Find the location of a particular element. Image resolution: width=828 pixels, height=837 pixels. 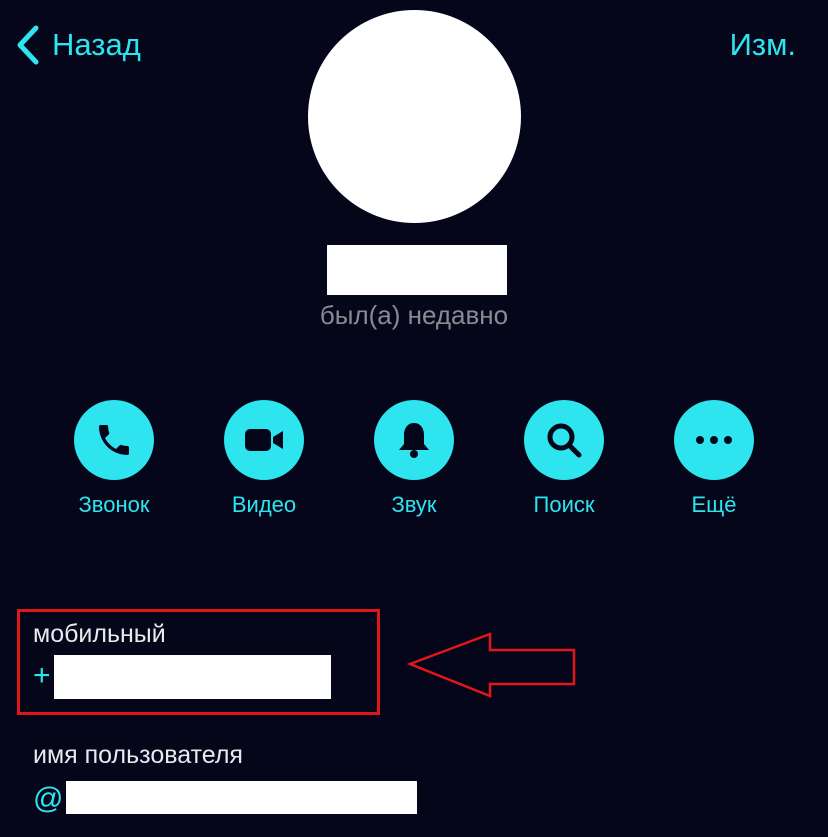

more-dots-icon is located at coordinates (714, 440).